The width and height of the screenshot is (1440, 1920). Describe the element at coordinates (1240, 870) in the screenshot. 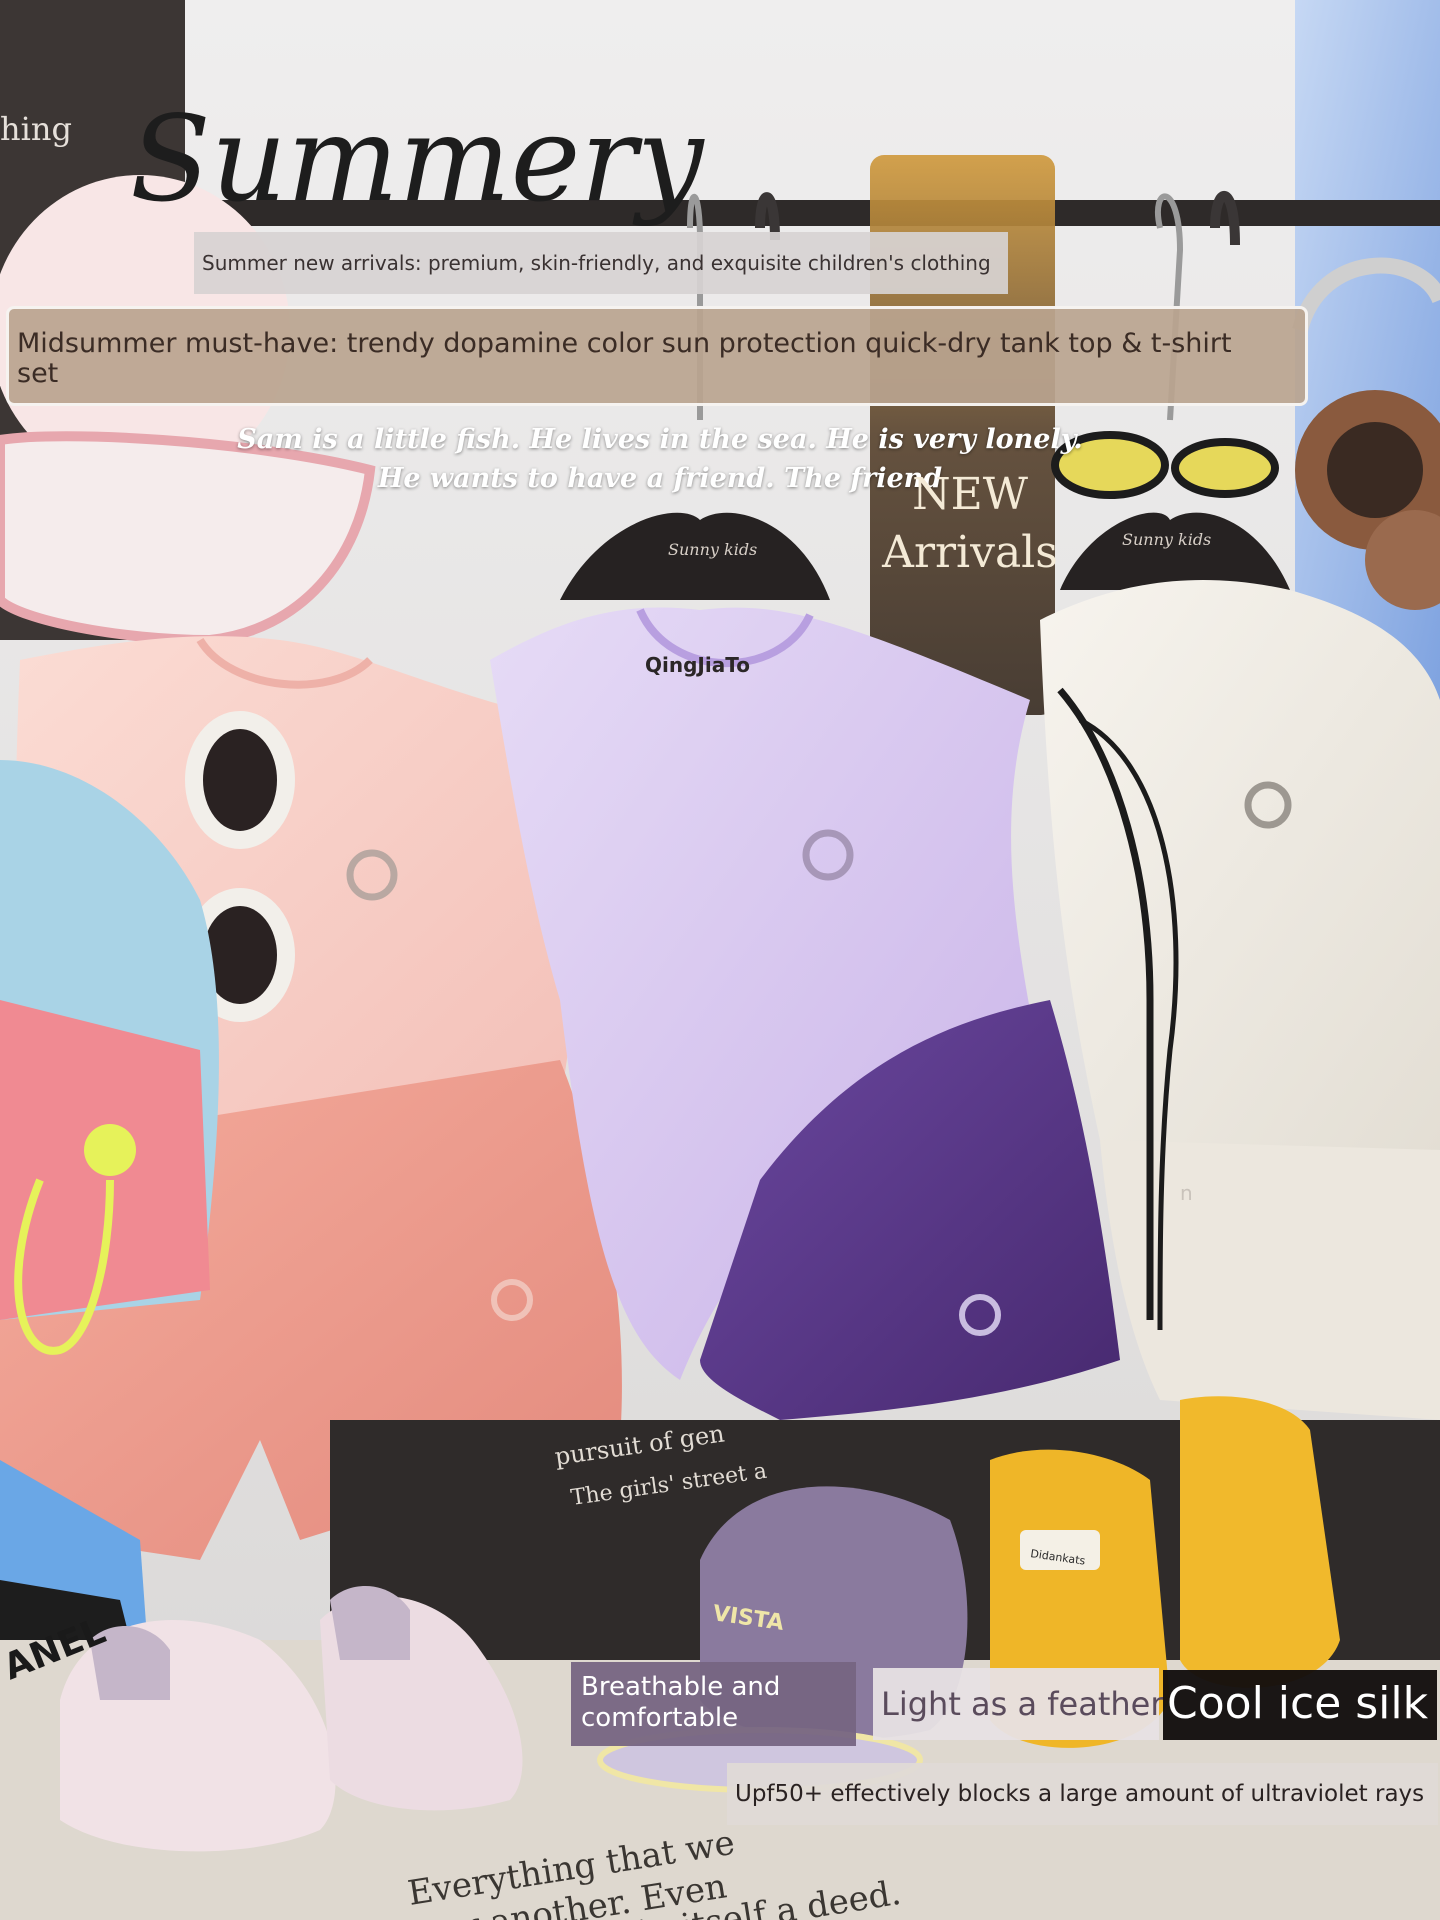

I see `cream-tank-top` at that location.